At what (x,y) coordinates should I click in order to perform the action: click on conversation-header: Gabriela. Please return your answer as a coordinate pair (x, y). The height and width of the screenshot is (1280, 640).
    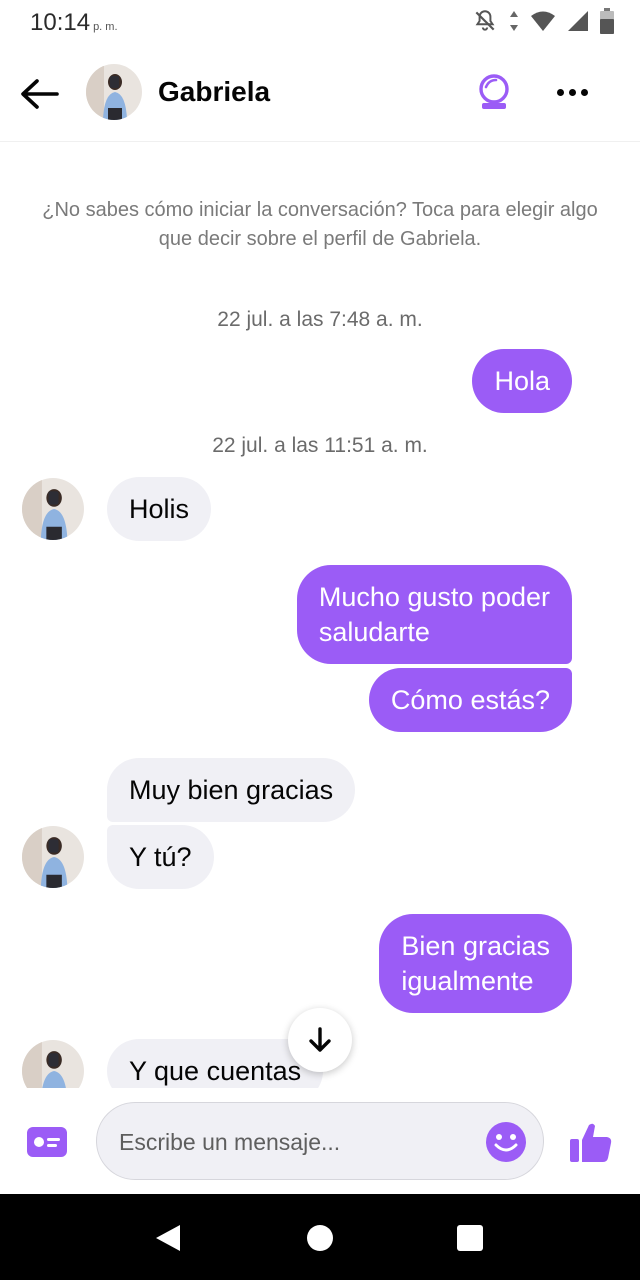
    Looking at the image, I should click on (320, 94).